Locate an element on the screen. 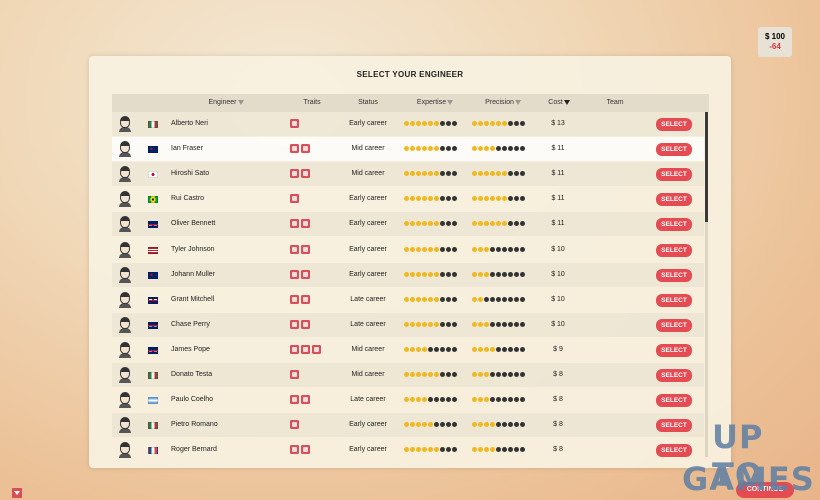 The height and width of the screenshot is (500, 820). engineer-name: Chase Perry is located at coordinates (190, 324).